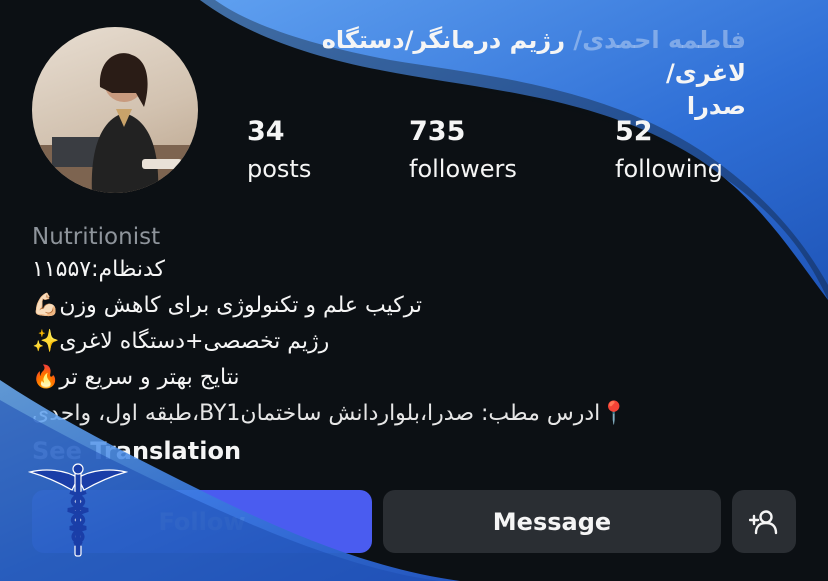  What do you see at coordinates (669, 169) in the screenshot?
I see `following-label: following` at bounding box center [669, 169].